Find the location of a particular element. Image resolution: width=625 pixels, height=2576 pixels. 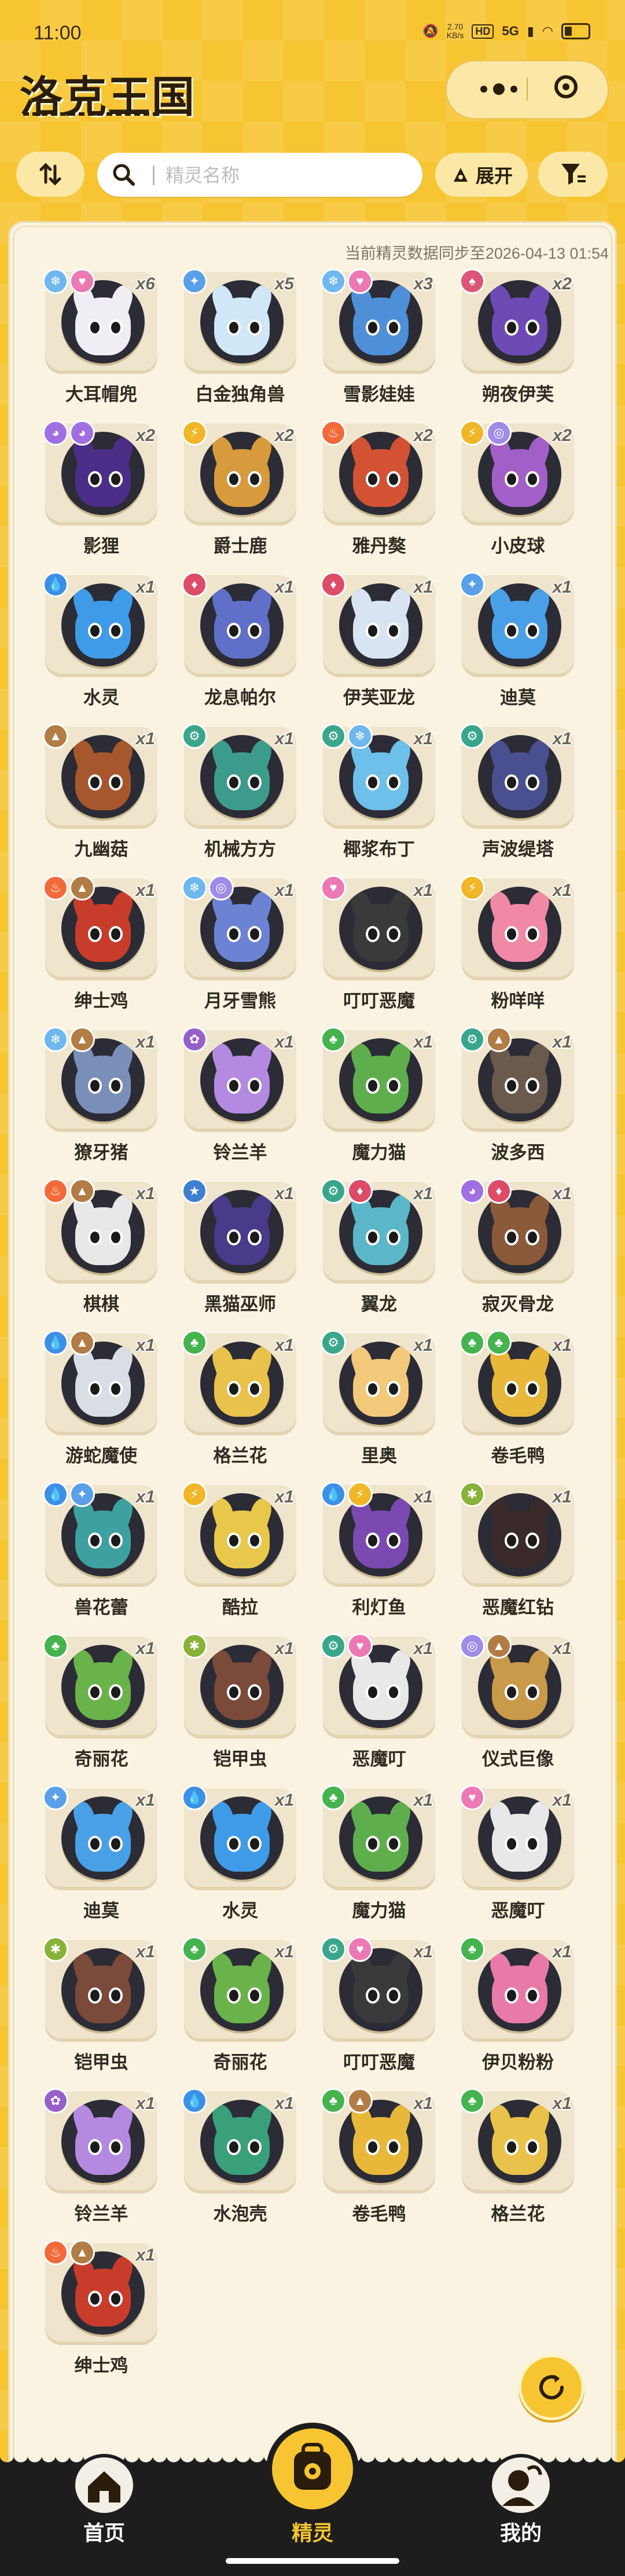

ghost-type-icon: ◕ is located at coordinates (55, 433).